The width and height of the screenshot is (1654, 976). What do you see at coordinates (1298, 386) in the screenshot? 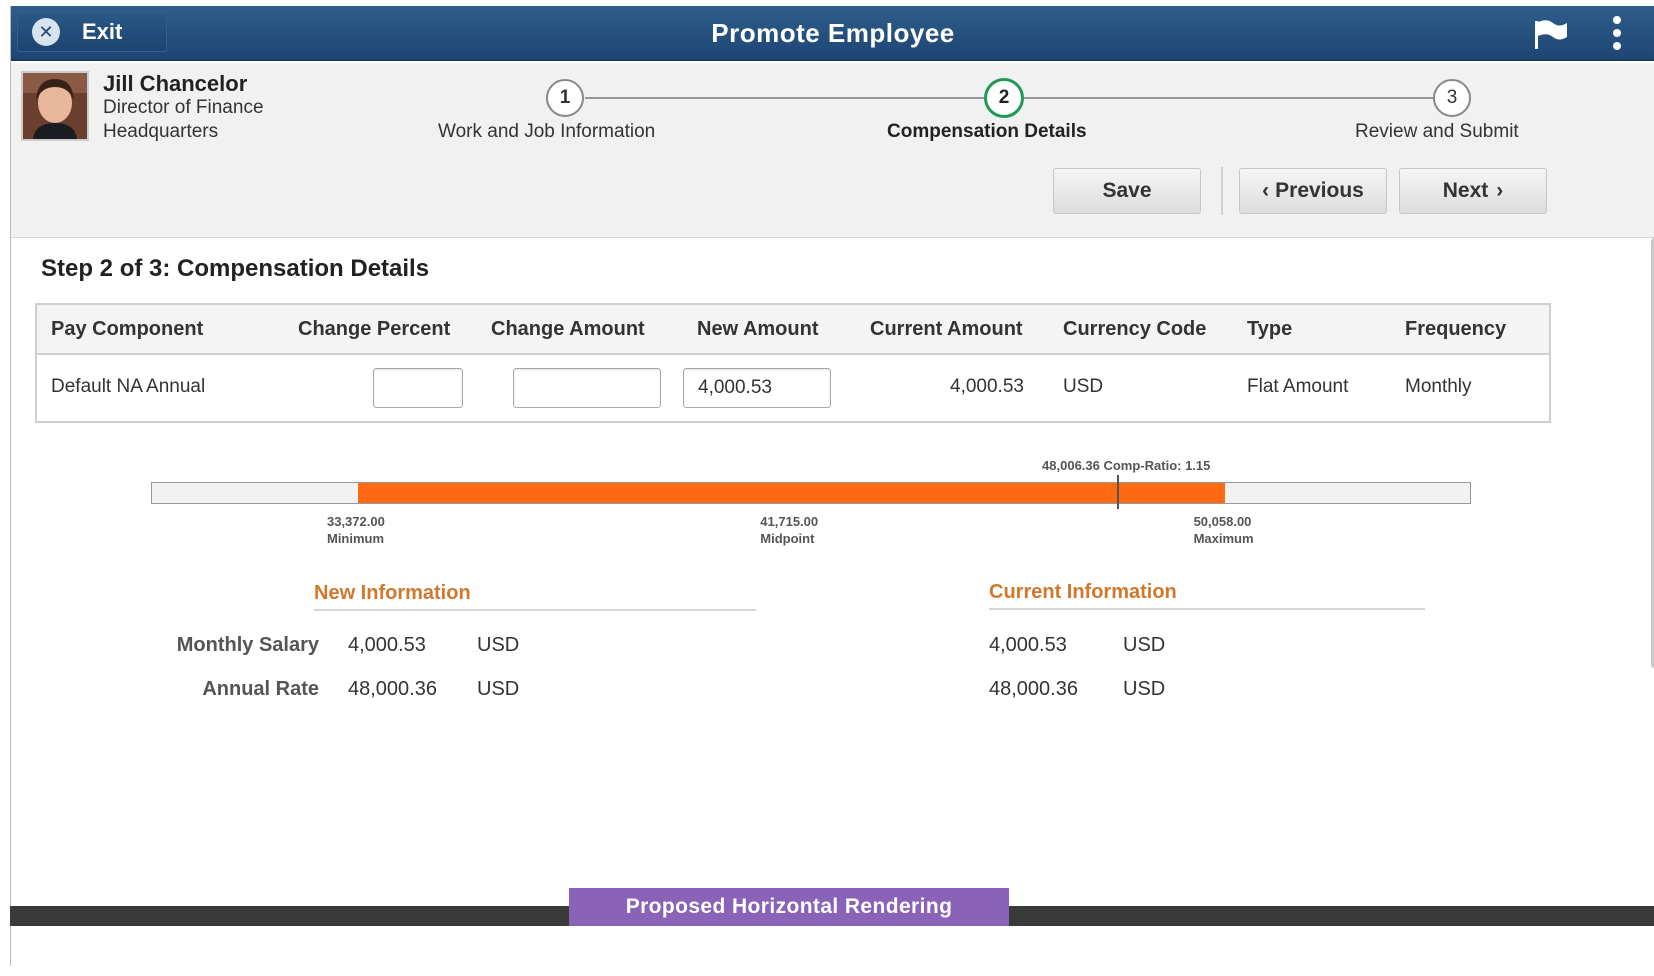
I see `type-cell: Flat Amount` at bounding box center [1298, 386].